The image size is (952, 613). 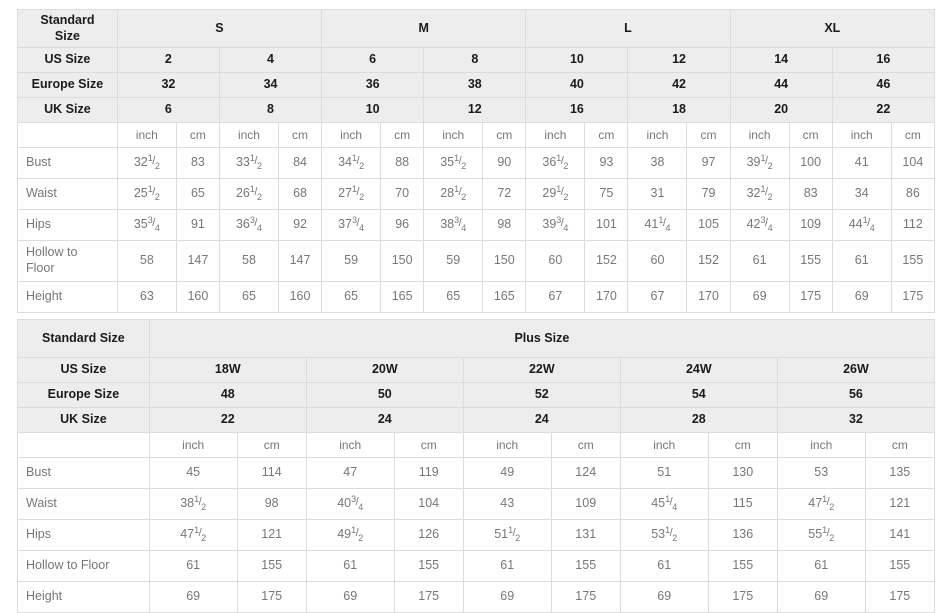 What do you see at coordinates (227, 395) in the screenshot?
I see `size-value: 48` at bounding box center [227, 395].